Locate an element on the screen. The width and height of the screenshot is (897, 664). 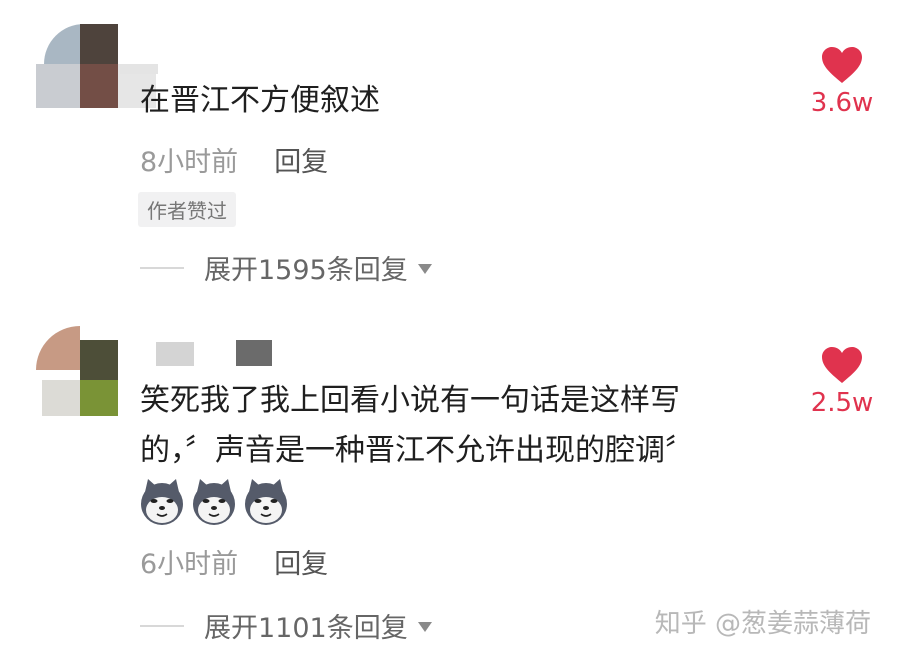
heart-icon is located at coordinates (842, 365).